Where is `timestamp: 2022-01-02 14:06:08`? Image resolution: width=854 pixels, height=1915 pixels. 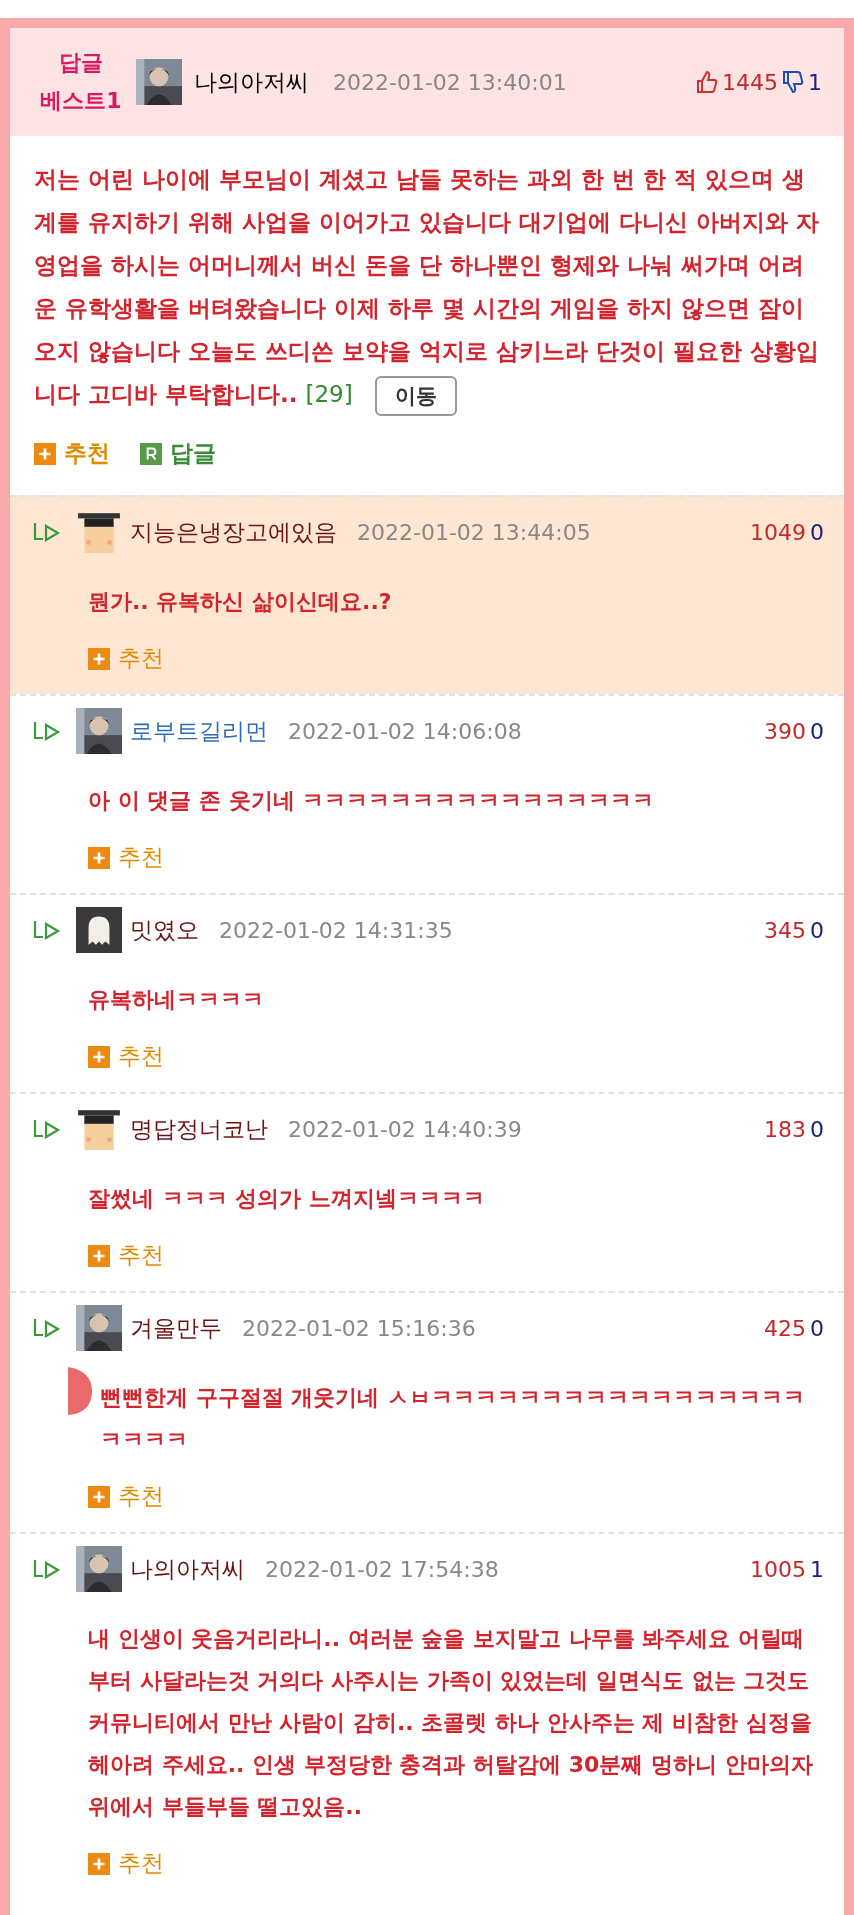 timestamp: 2022-01-02 14:06:08 is located at coordinates (405, 731).